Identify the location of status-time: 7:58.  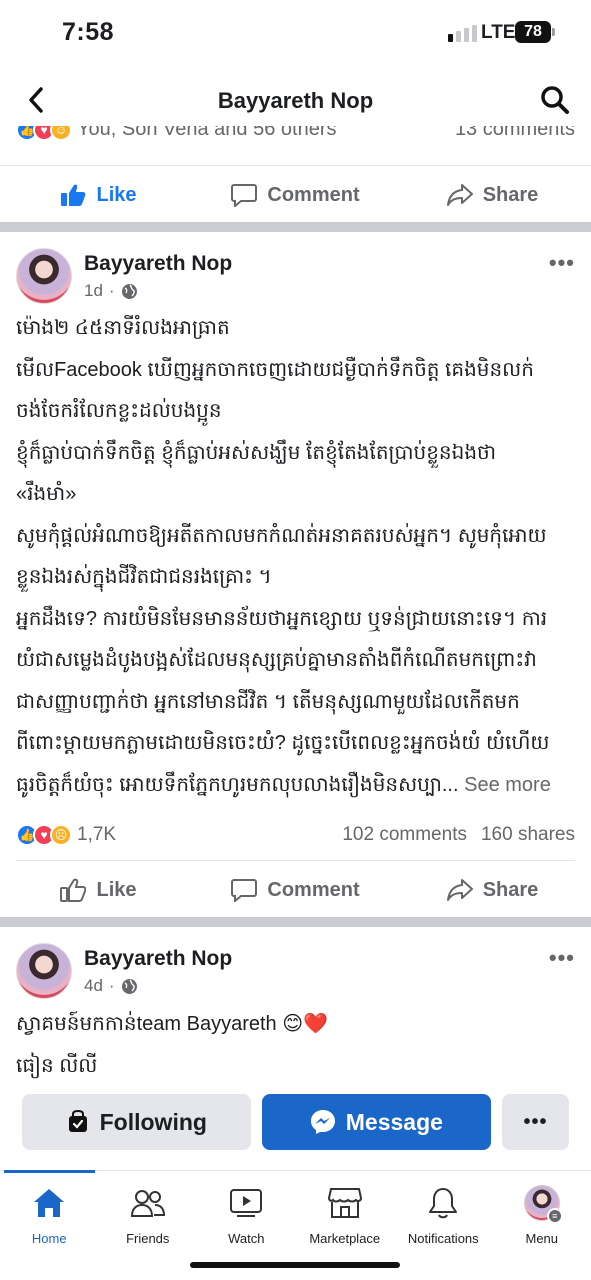
(88, 32).